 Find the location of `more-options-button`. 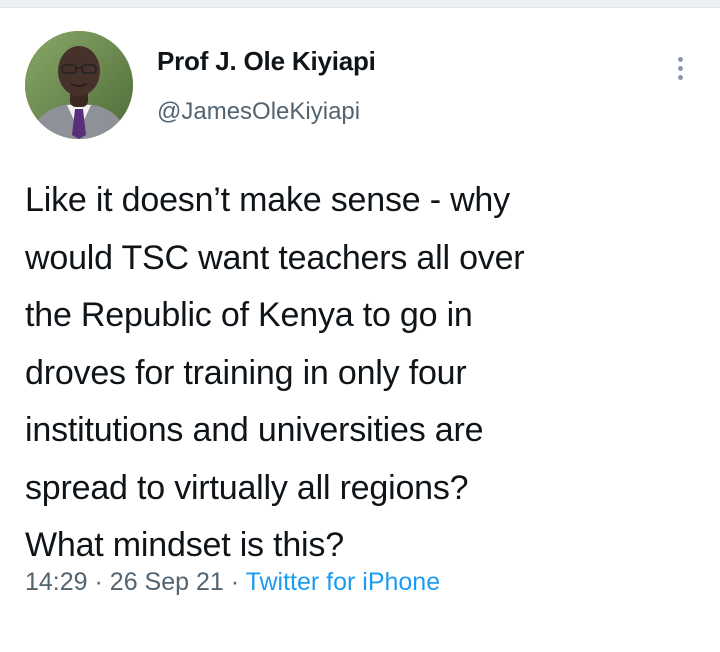

more-options-button is located at coordinates (680, 68).